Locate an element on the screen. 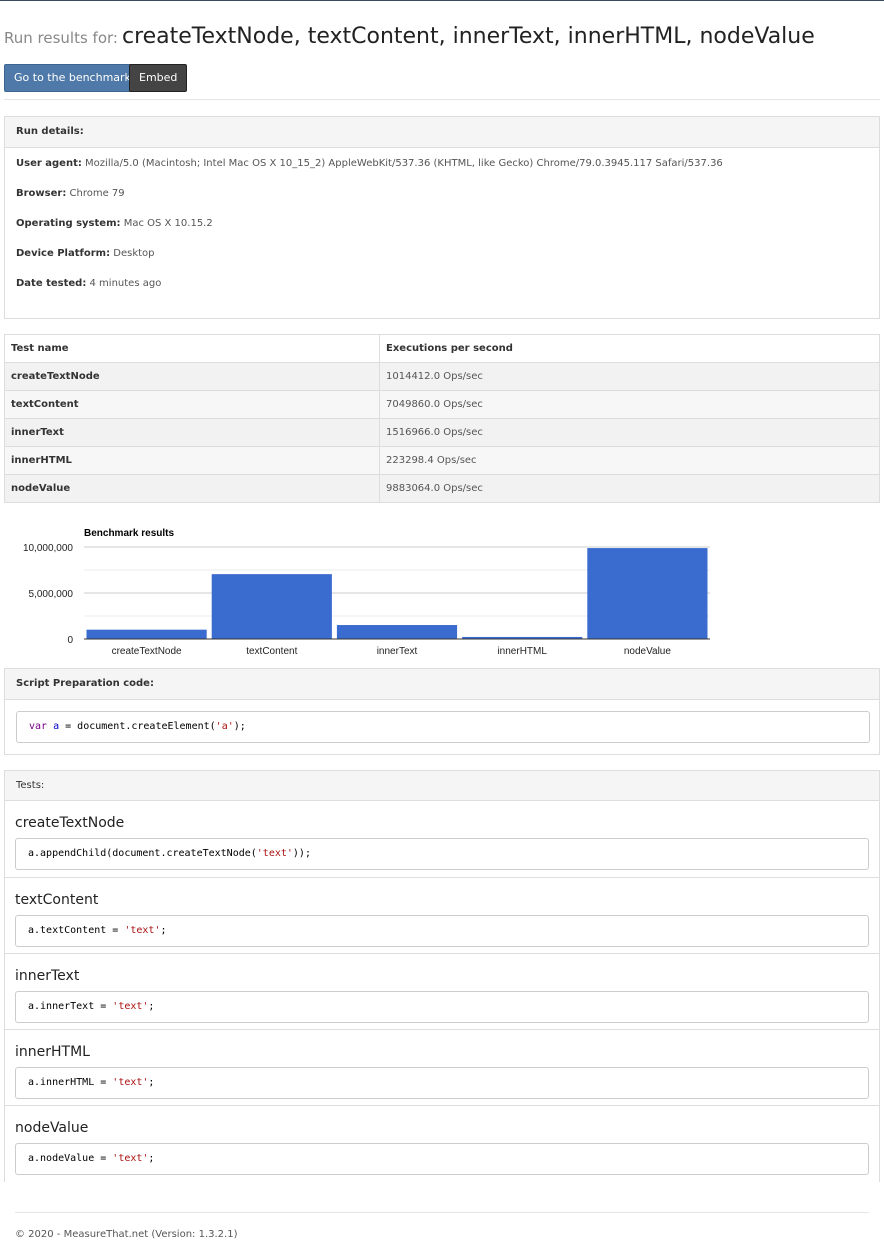  ops-cell: 9883064.0 Ops/sec is located at coordinates (629, 488).